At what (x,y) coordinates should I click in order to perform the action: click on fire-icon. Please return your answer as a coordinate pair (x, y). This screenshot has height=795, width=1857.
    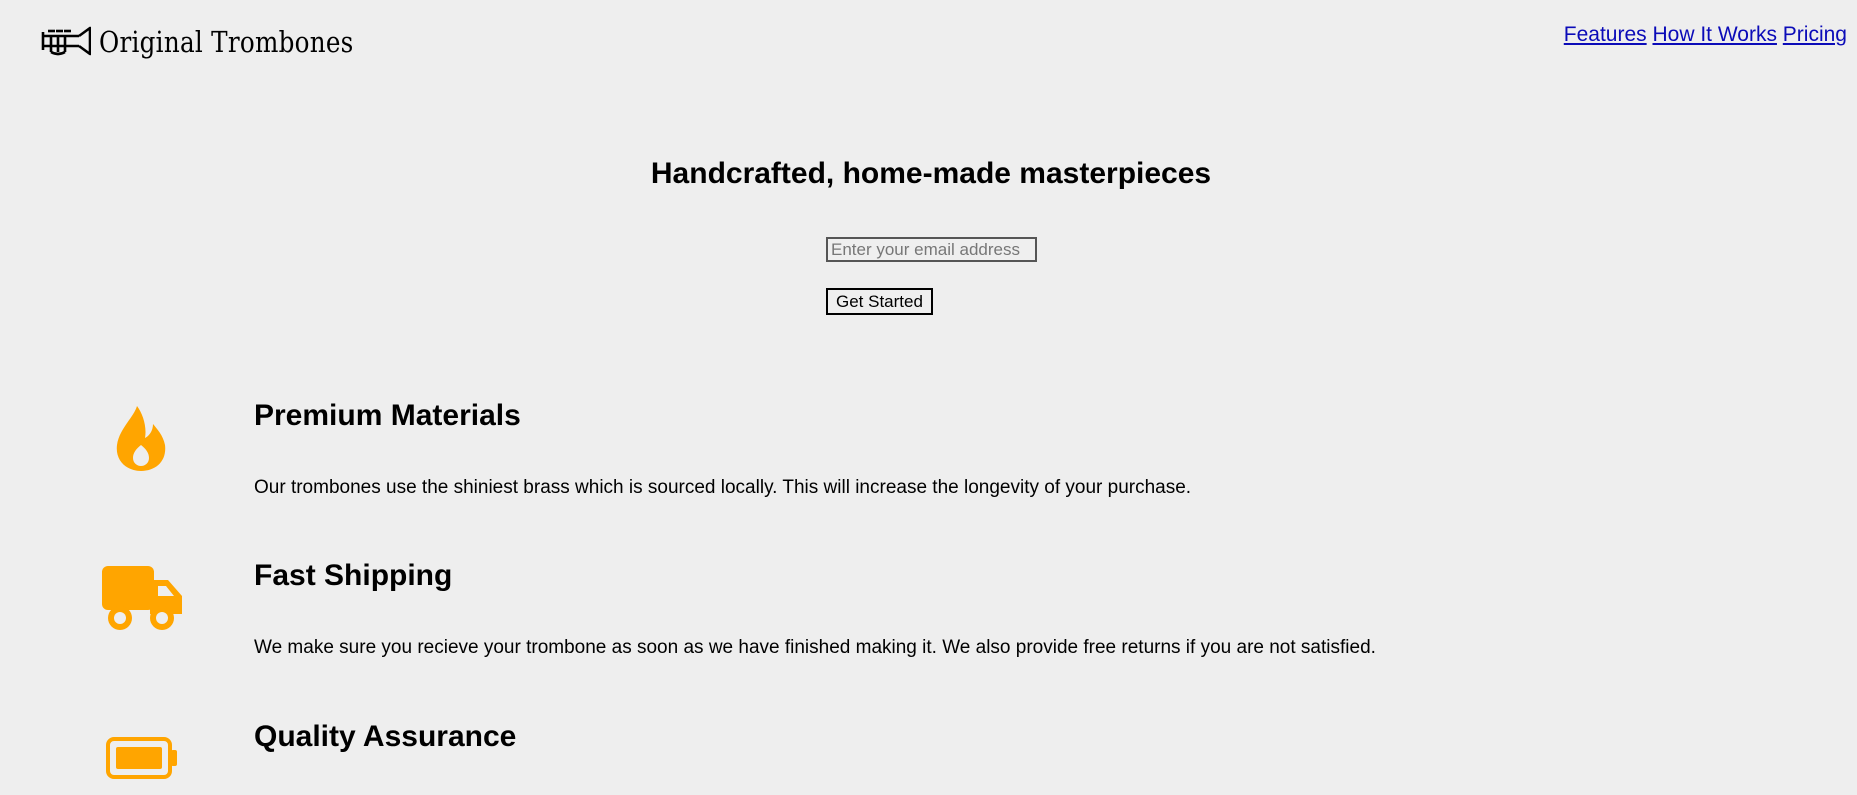
    Looking at the image, I should click on (141, 438).